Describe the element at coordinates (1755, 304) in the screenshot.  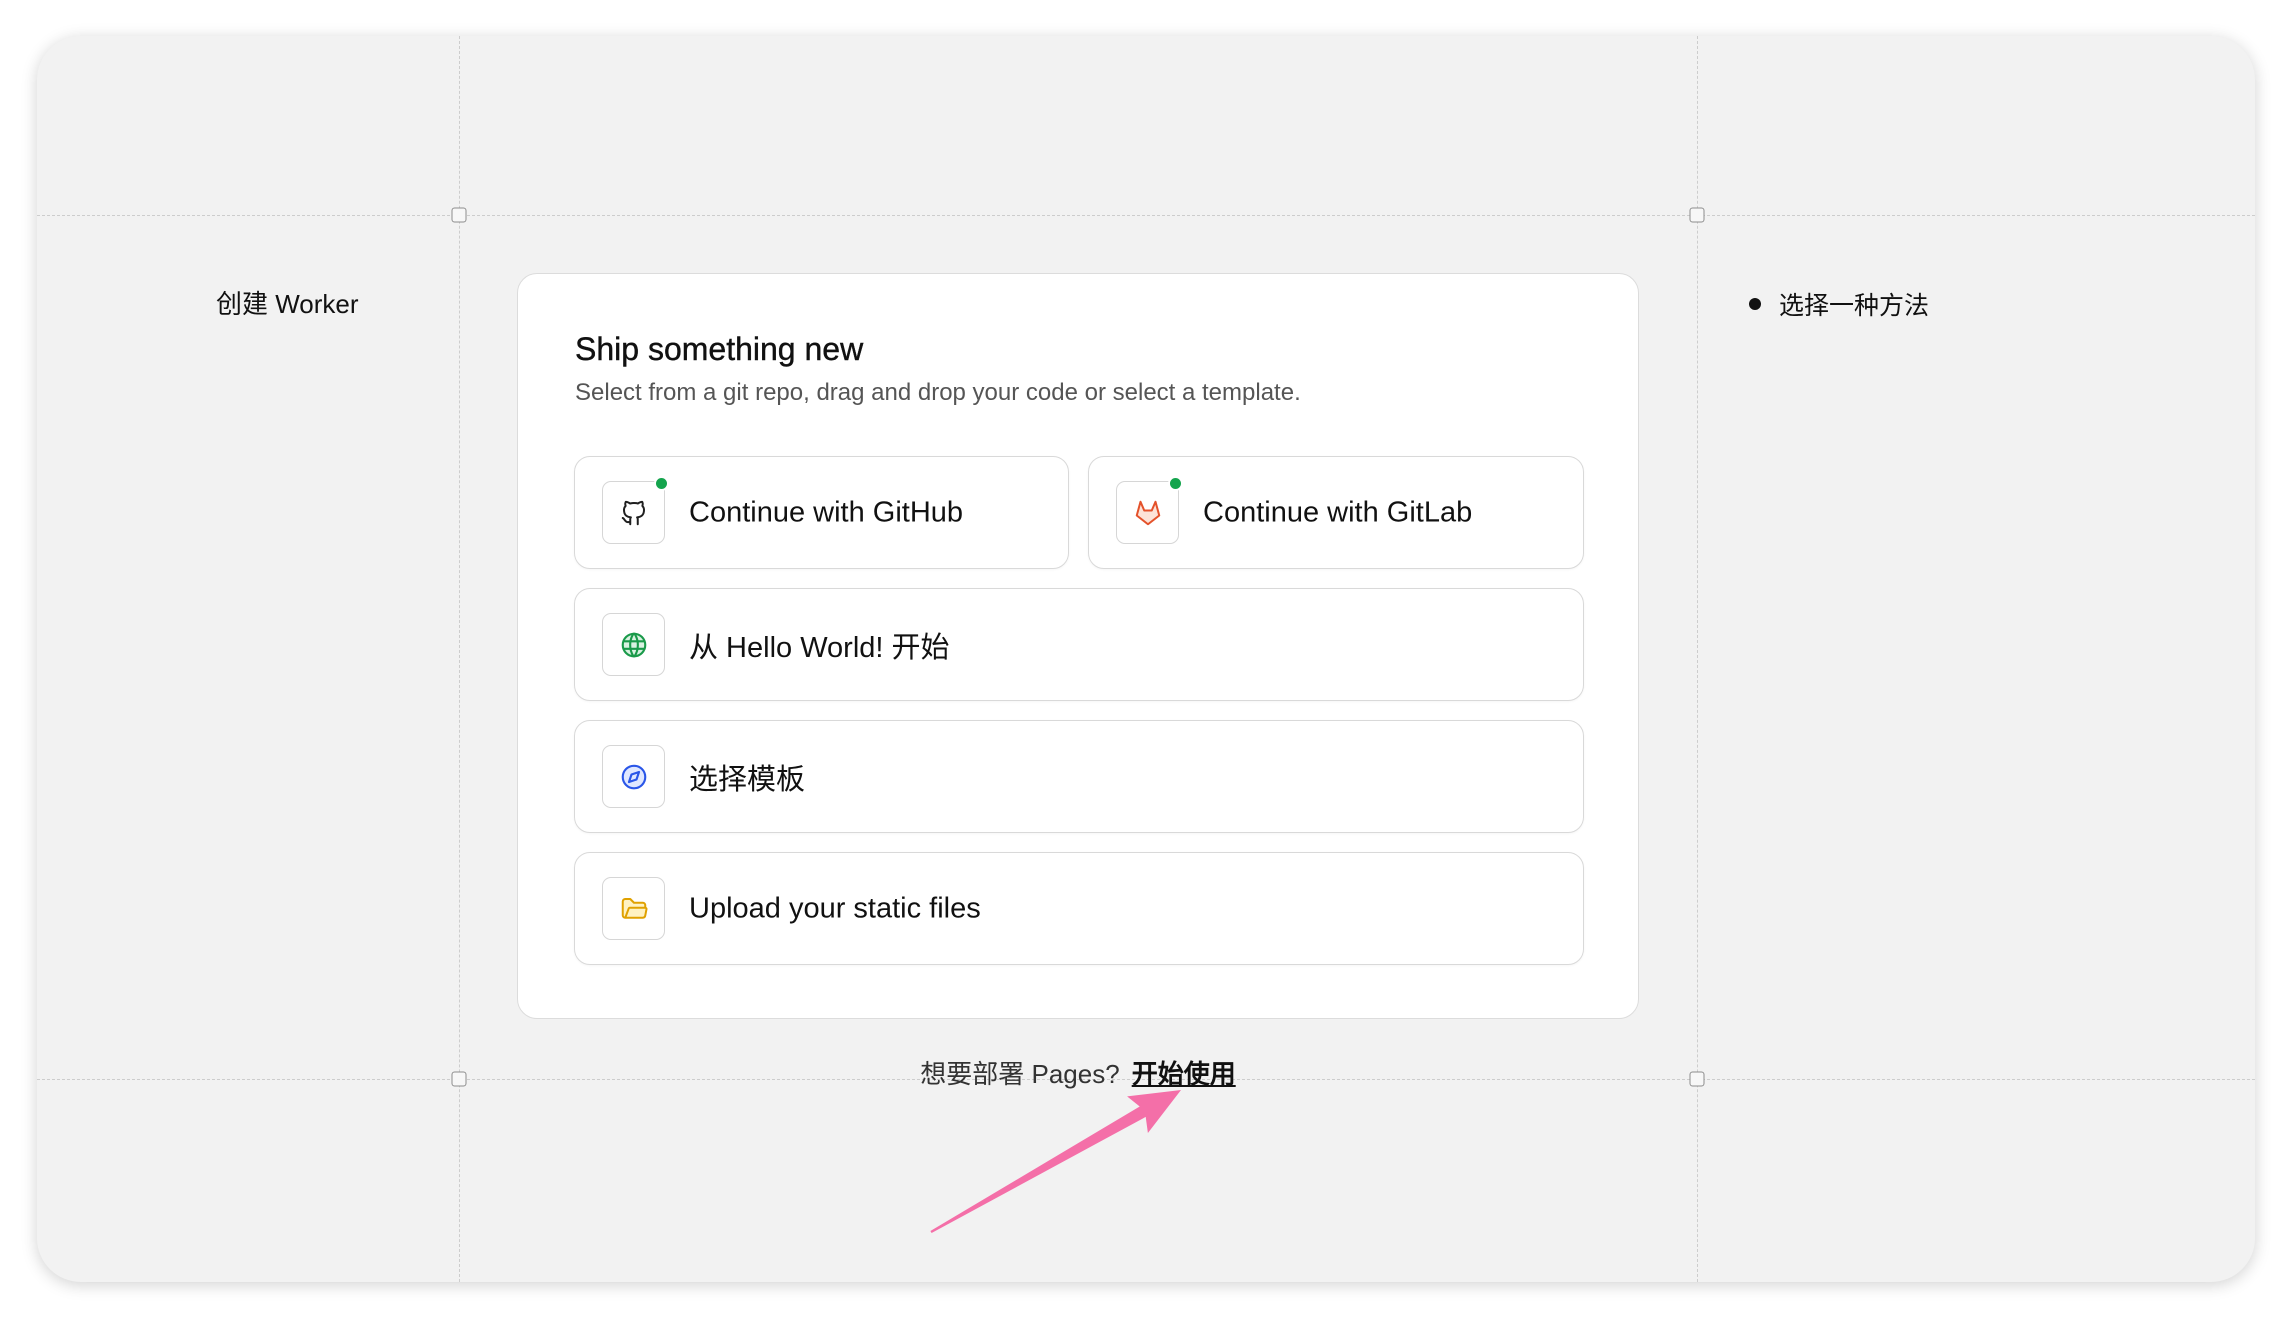
I see `bullet-icon` at that location.